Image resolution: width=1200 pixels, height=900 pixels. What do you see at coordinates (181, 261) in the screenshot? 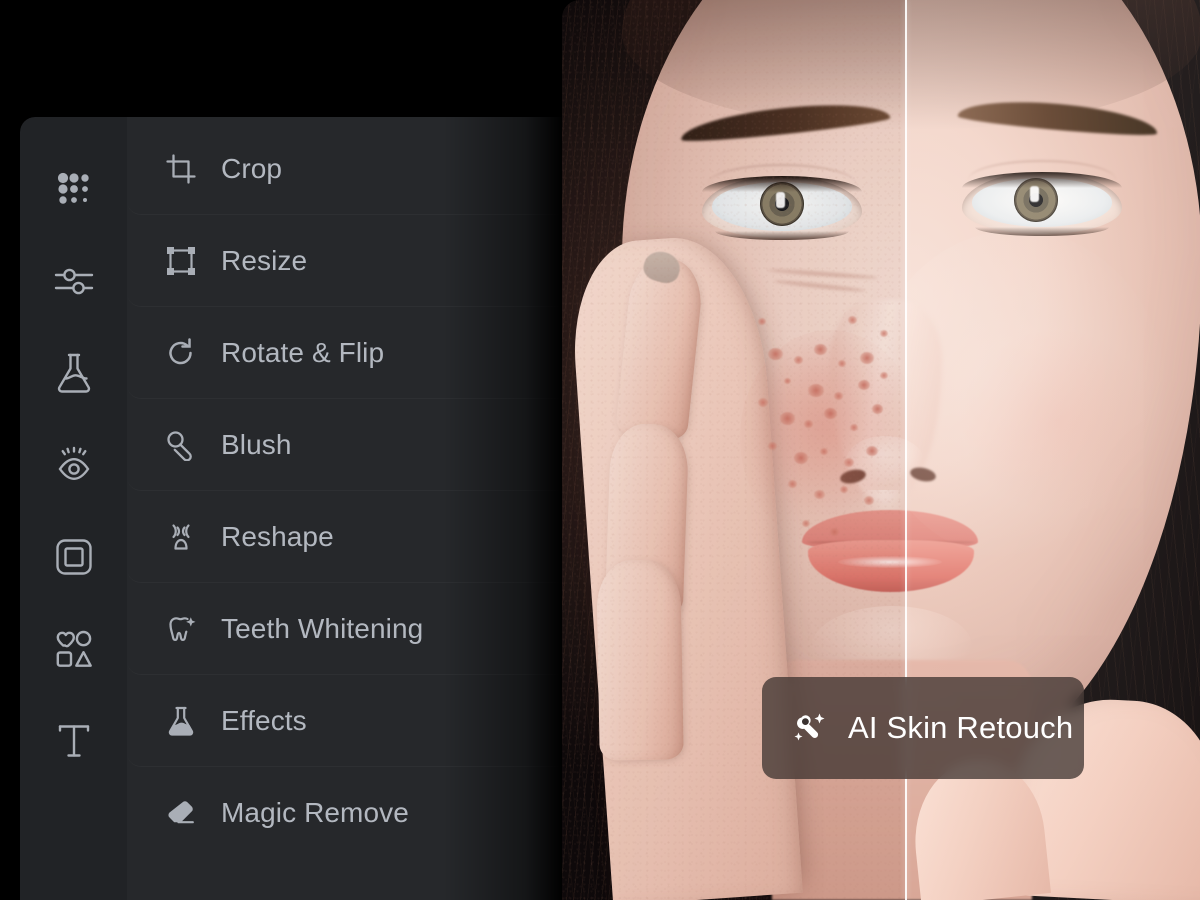
I see `resize-icon` at bounding box center [181, 261].